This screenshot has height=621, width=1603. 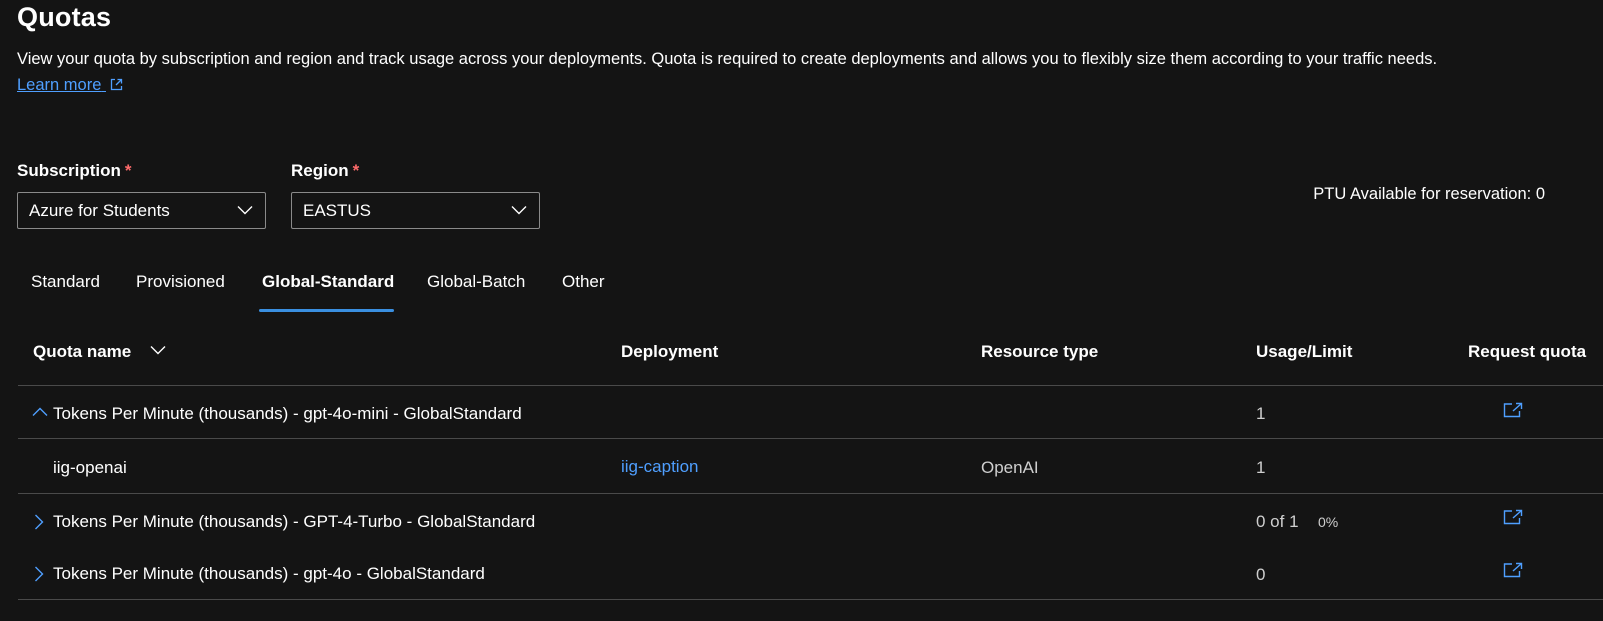 What do you see at coordinates (69, 170) in the screenshot?
I see `subscription-label-text: Subscription` at bounding box center [69, 170].